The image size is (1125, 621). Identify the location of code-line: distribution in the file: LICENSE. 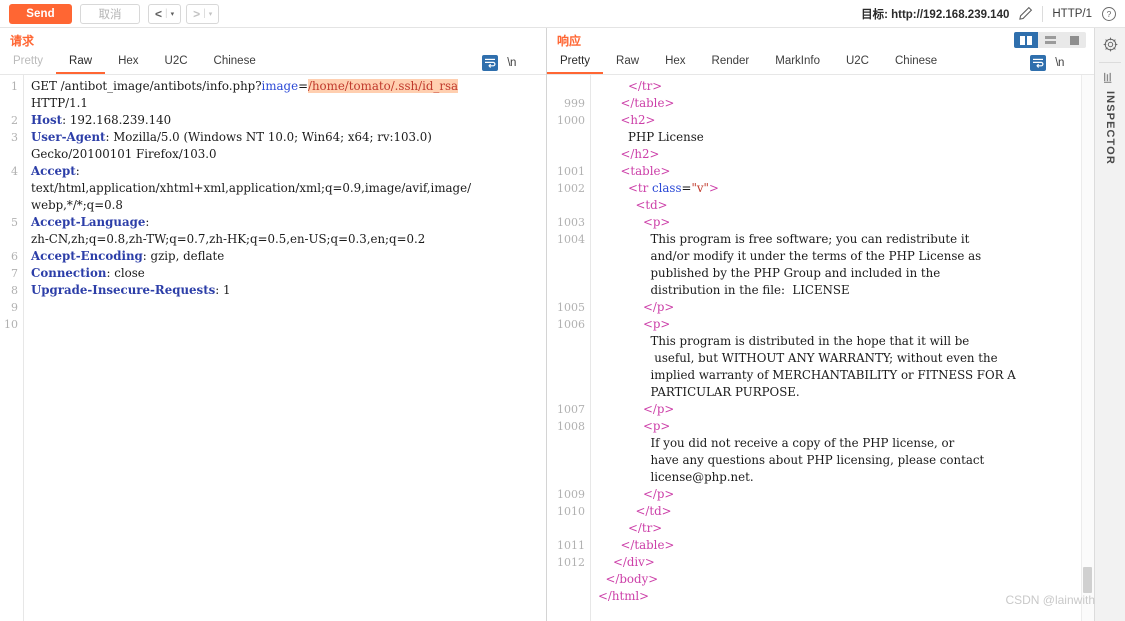
(846, 290).